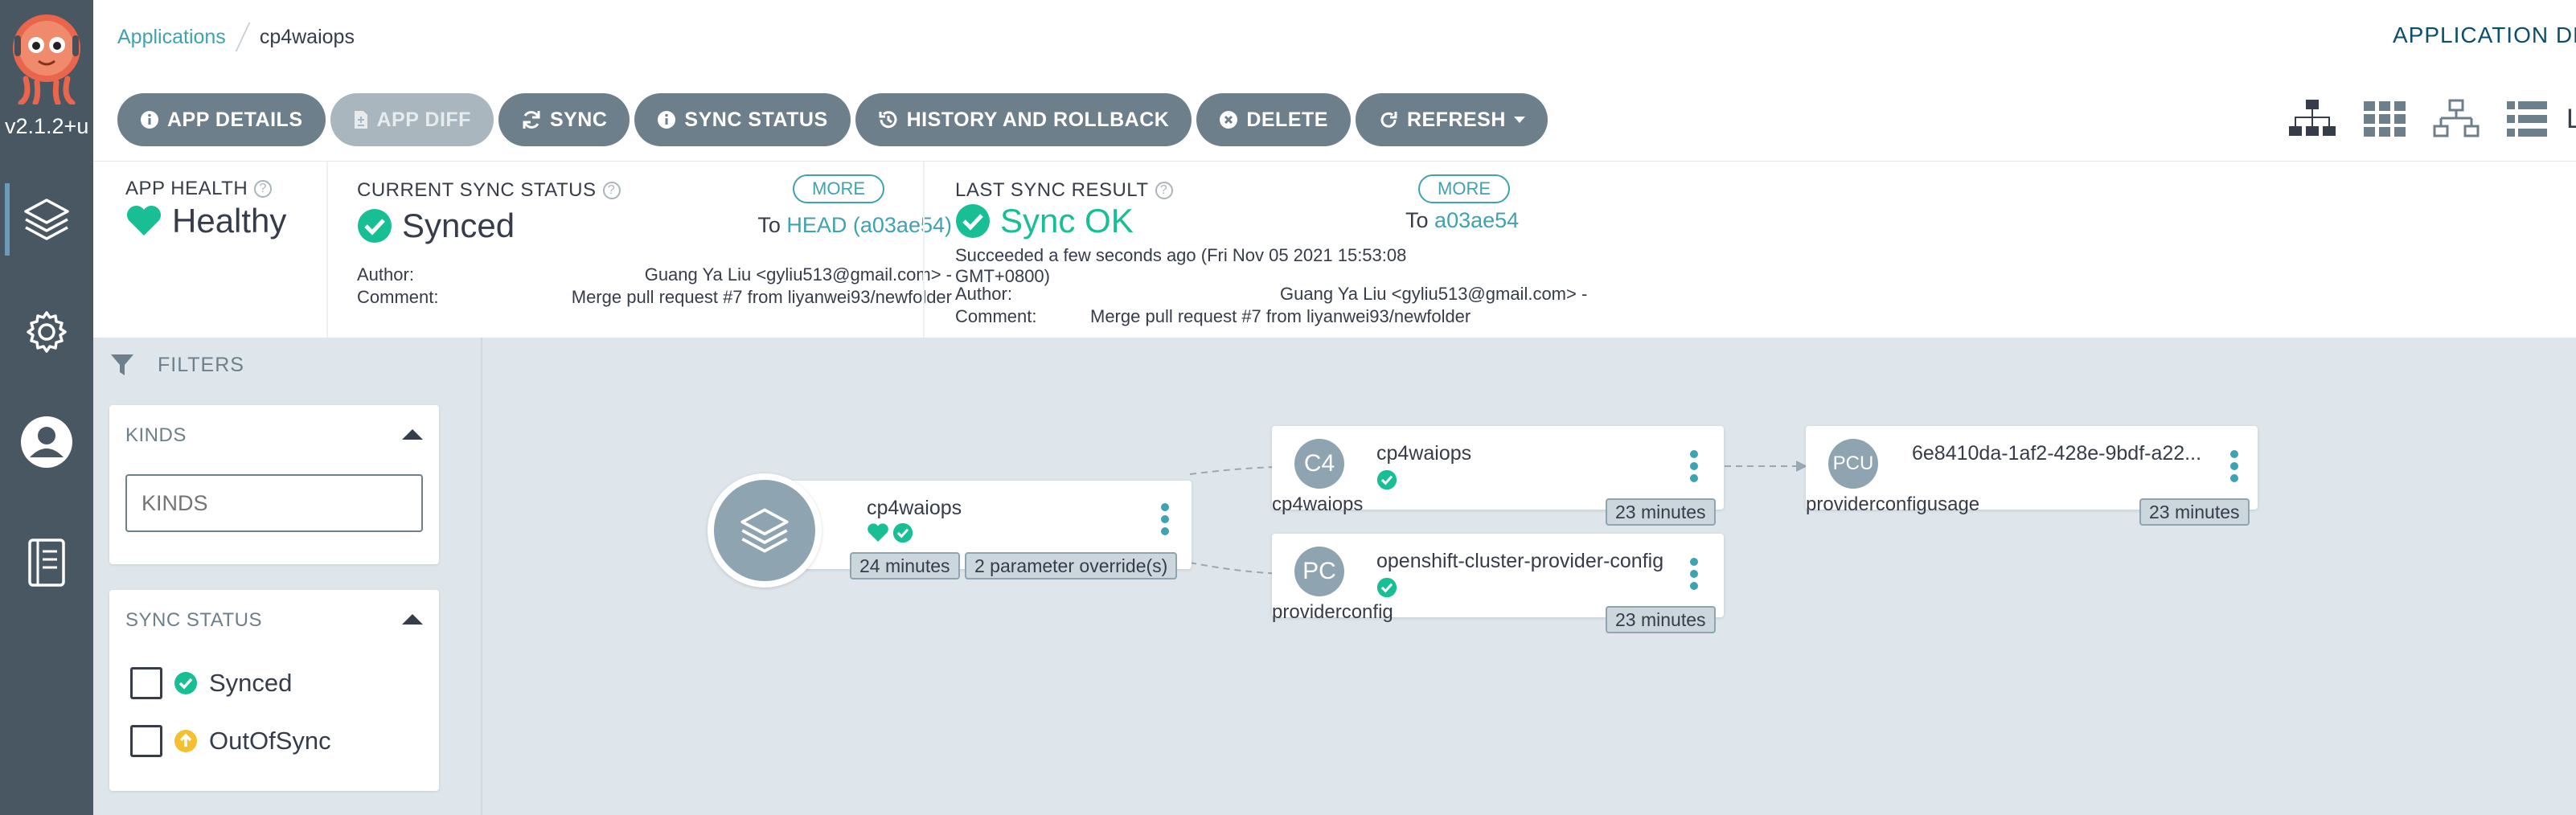 Image resolution: width=2576 pixels, height=815 pixels. Describe the element at coordinates (186, 188) in the screenshot. I see `app-health-label: APP HEALTH` at that location.